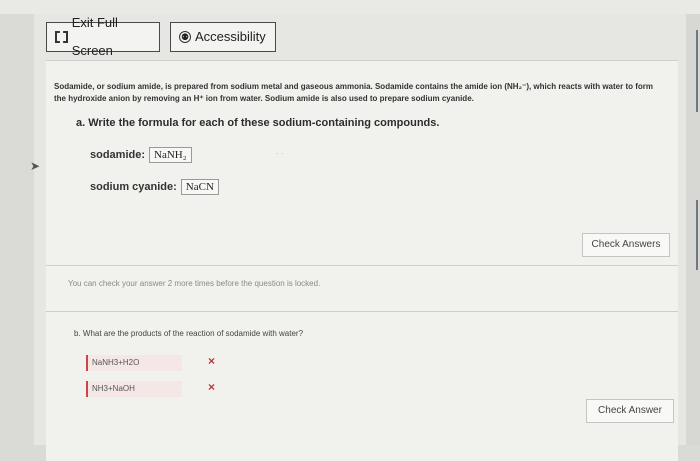 The width and height of the screenshot is (700, 461). What do you see at coordinates (185, 37) in the screenshot?
I see `accessibility-icon: ⚉` at bounding box center [185, 37].